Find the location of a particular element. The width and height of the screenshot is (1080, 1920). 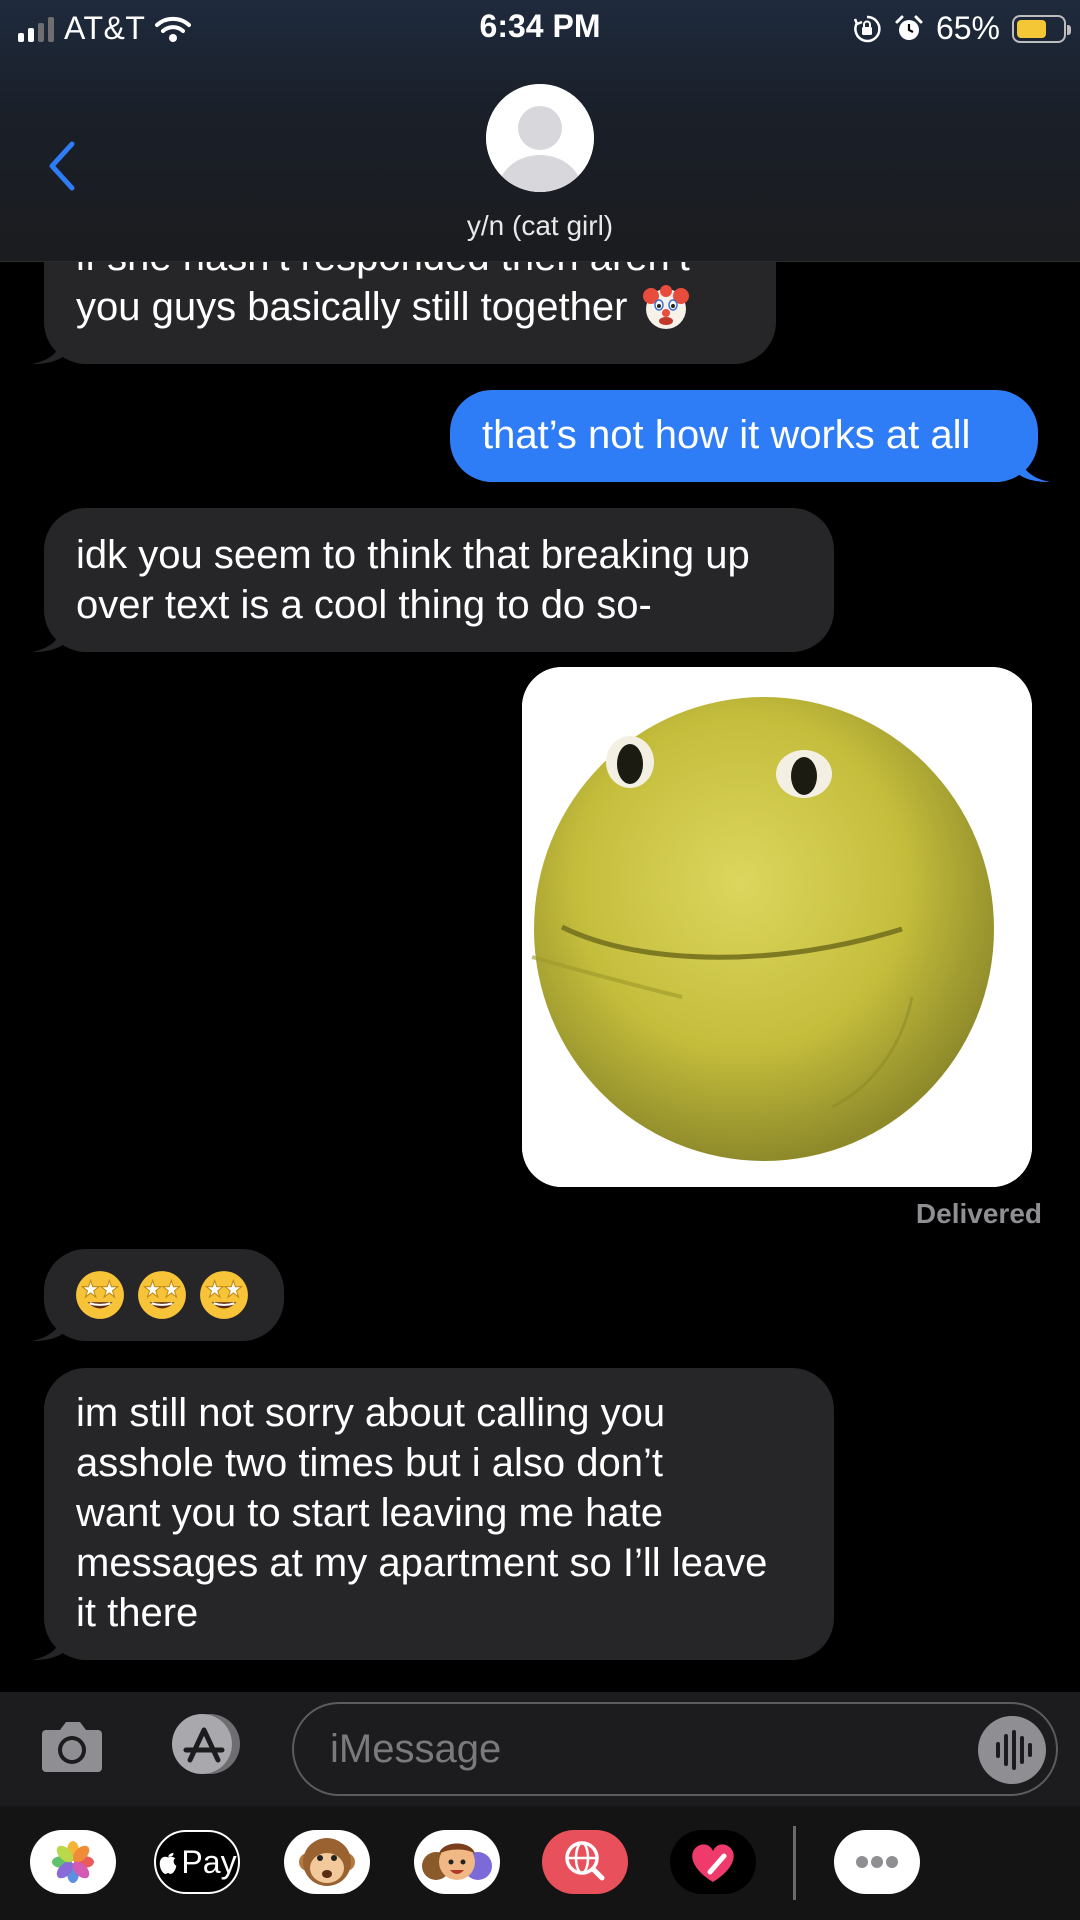

apple-pay-icon: Pay is located at coordinates (197, 1862).